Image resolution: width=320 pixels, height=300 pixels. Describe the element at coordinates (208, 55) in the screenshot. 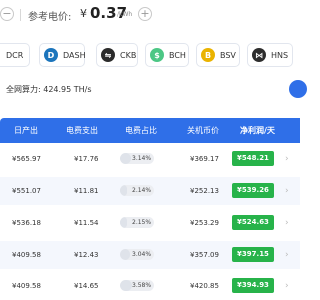

I see `bsv-icon: B` at that location.